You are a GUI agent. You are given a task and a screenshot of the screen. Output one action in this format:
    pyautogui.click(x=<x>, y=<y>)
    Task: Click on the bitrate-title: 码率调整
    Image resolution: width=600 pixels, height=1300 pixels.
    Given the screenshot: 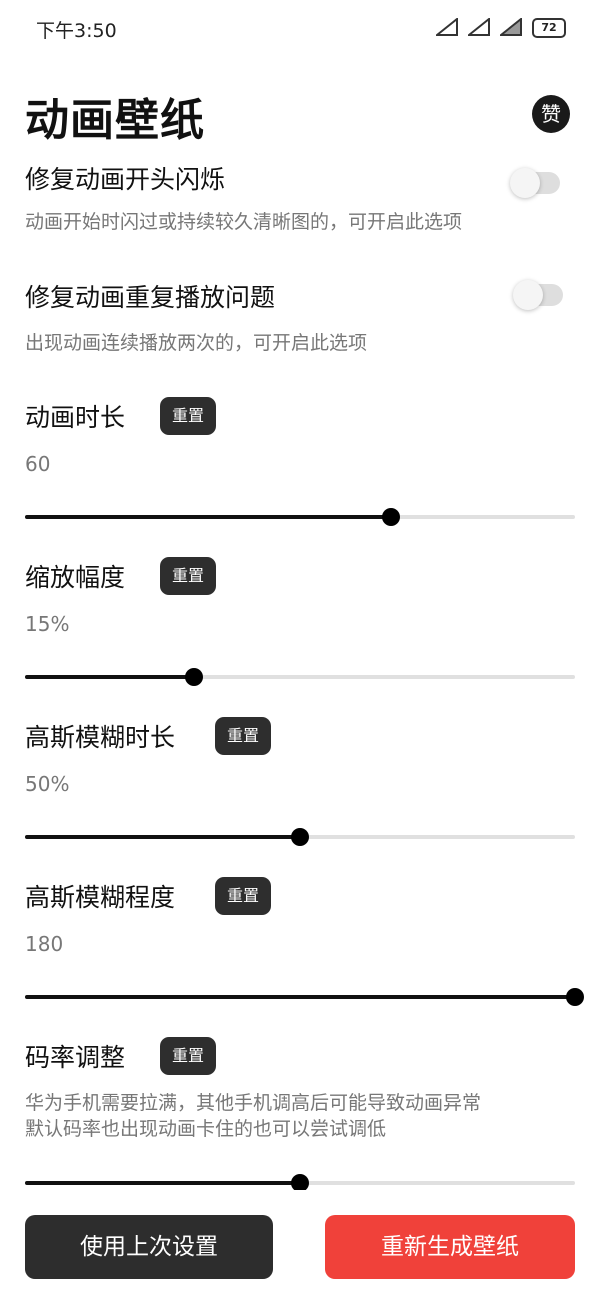 What is the action you would take?
    pyautogui.click(x=75, y=1057)
    